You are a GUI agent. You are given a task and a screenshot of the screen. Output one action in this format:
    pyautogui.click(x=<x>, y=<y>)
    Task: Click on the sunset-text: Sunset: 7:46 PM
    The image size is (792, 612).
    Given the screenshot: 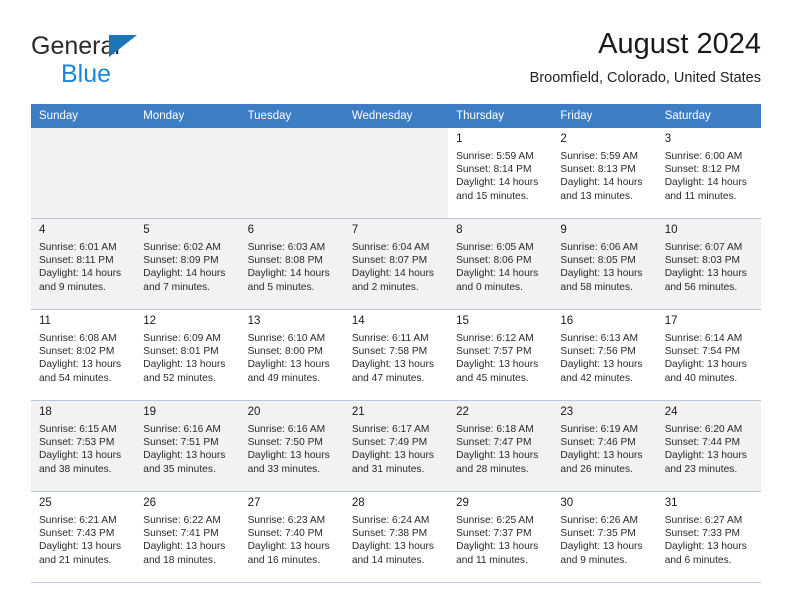 What is the action you would take?
    pyautogui.click(x=598, y=443)
    